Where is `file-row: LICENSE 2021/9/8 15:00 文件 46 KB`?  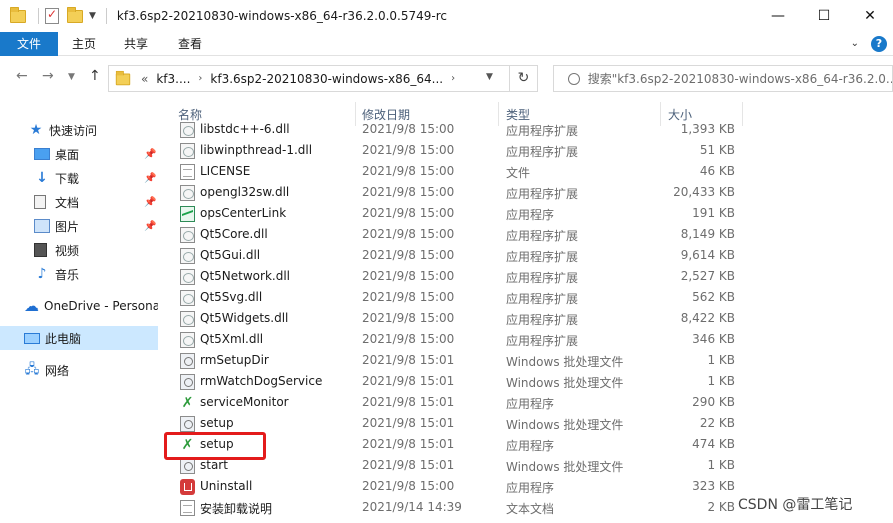
file-row: LICENSE 2021/9/8 15:00 文件 46 KB is located at coordinates (526, 172).